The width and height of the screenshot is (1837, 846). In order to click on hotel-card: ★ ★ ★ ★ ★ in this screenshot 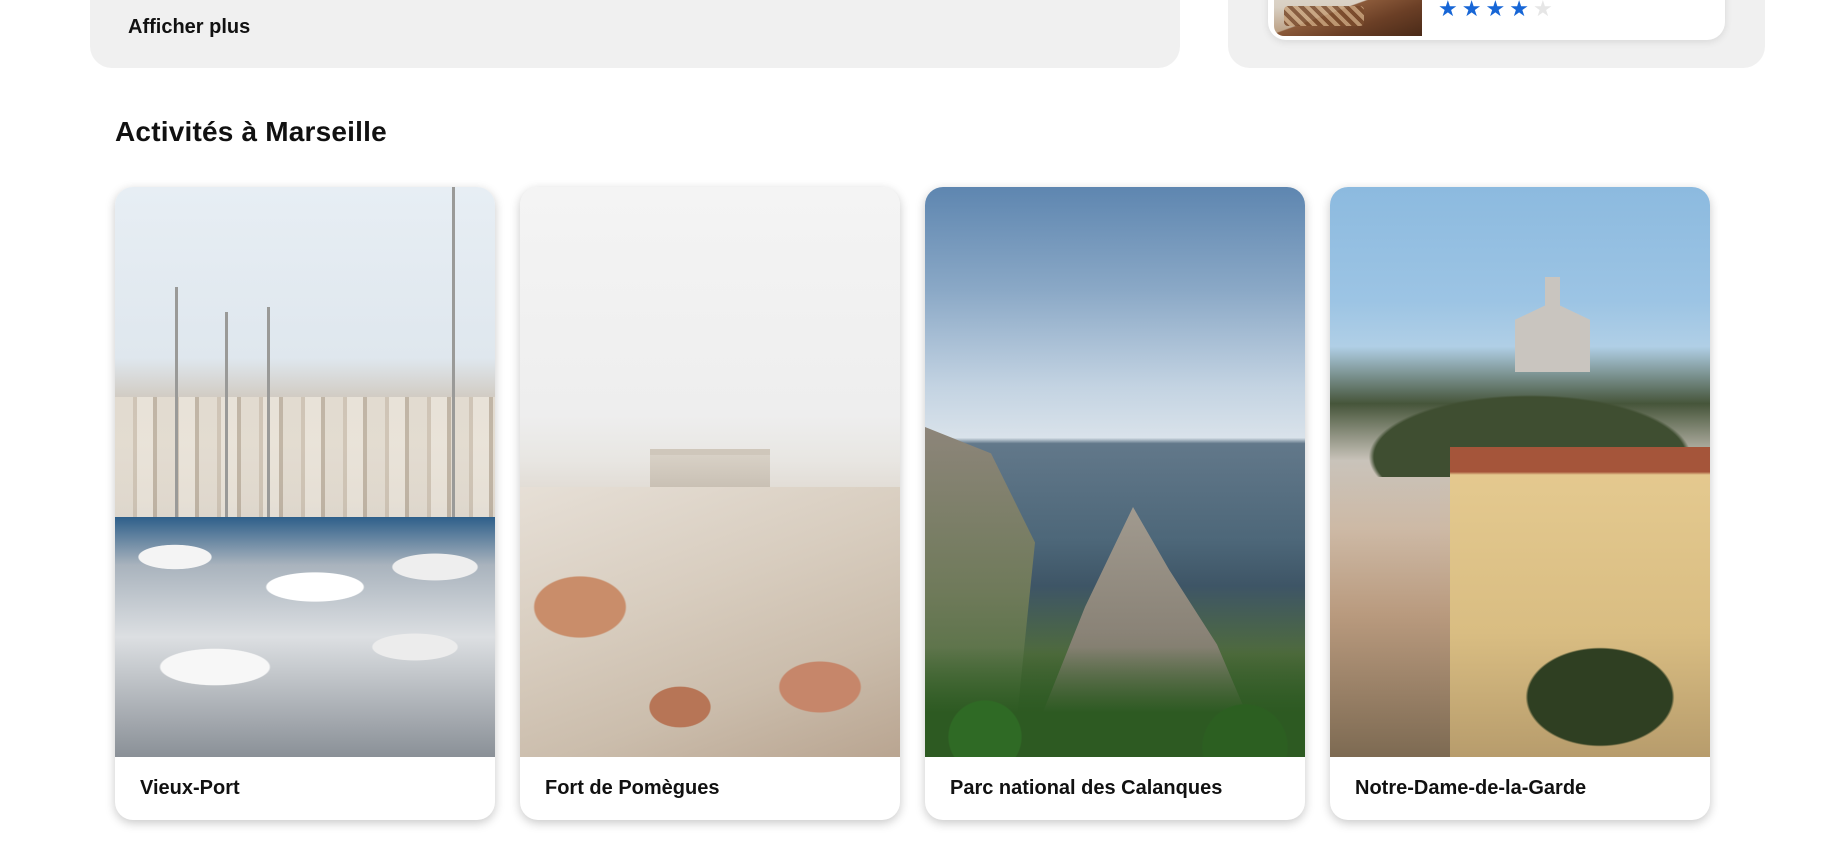, I will do `click(1496, 20)`.